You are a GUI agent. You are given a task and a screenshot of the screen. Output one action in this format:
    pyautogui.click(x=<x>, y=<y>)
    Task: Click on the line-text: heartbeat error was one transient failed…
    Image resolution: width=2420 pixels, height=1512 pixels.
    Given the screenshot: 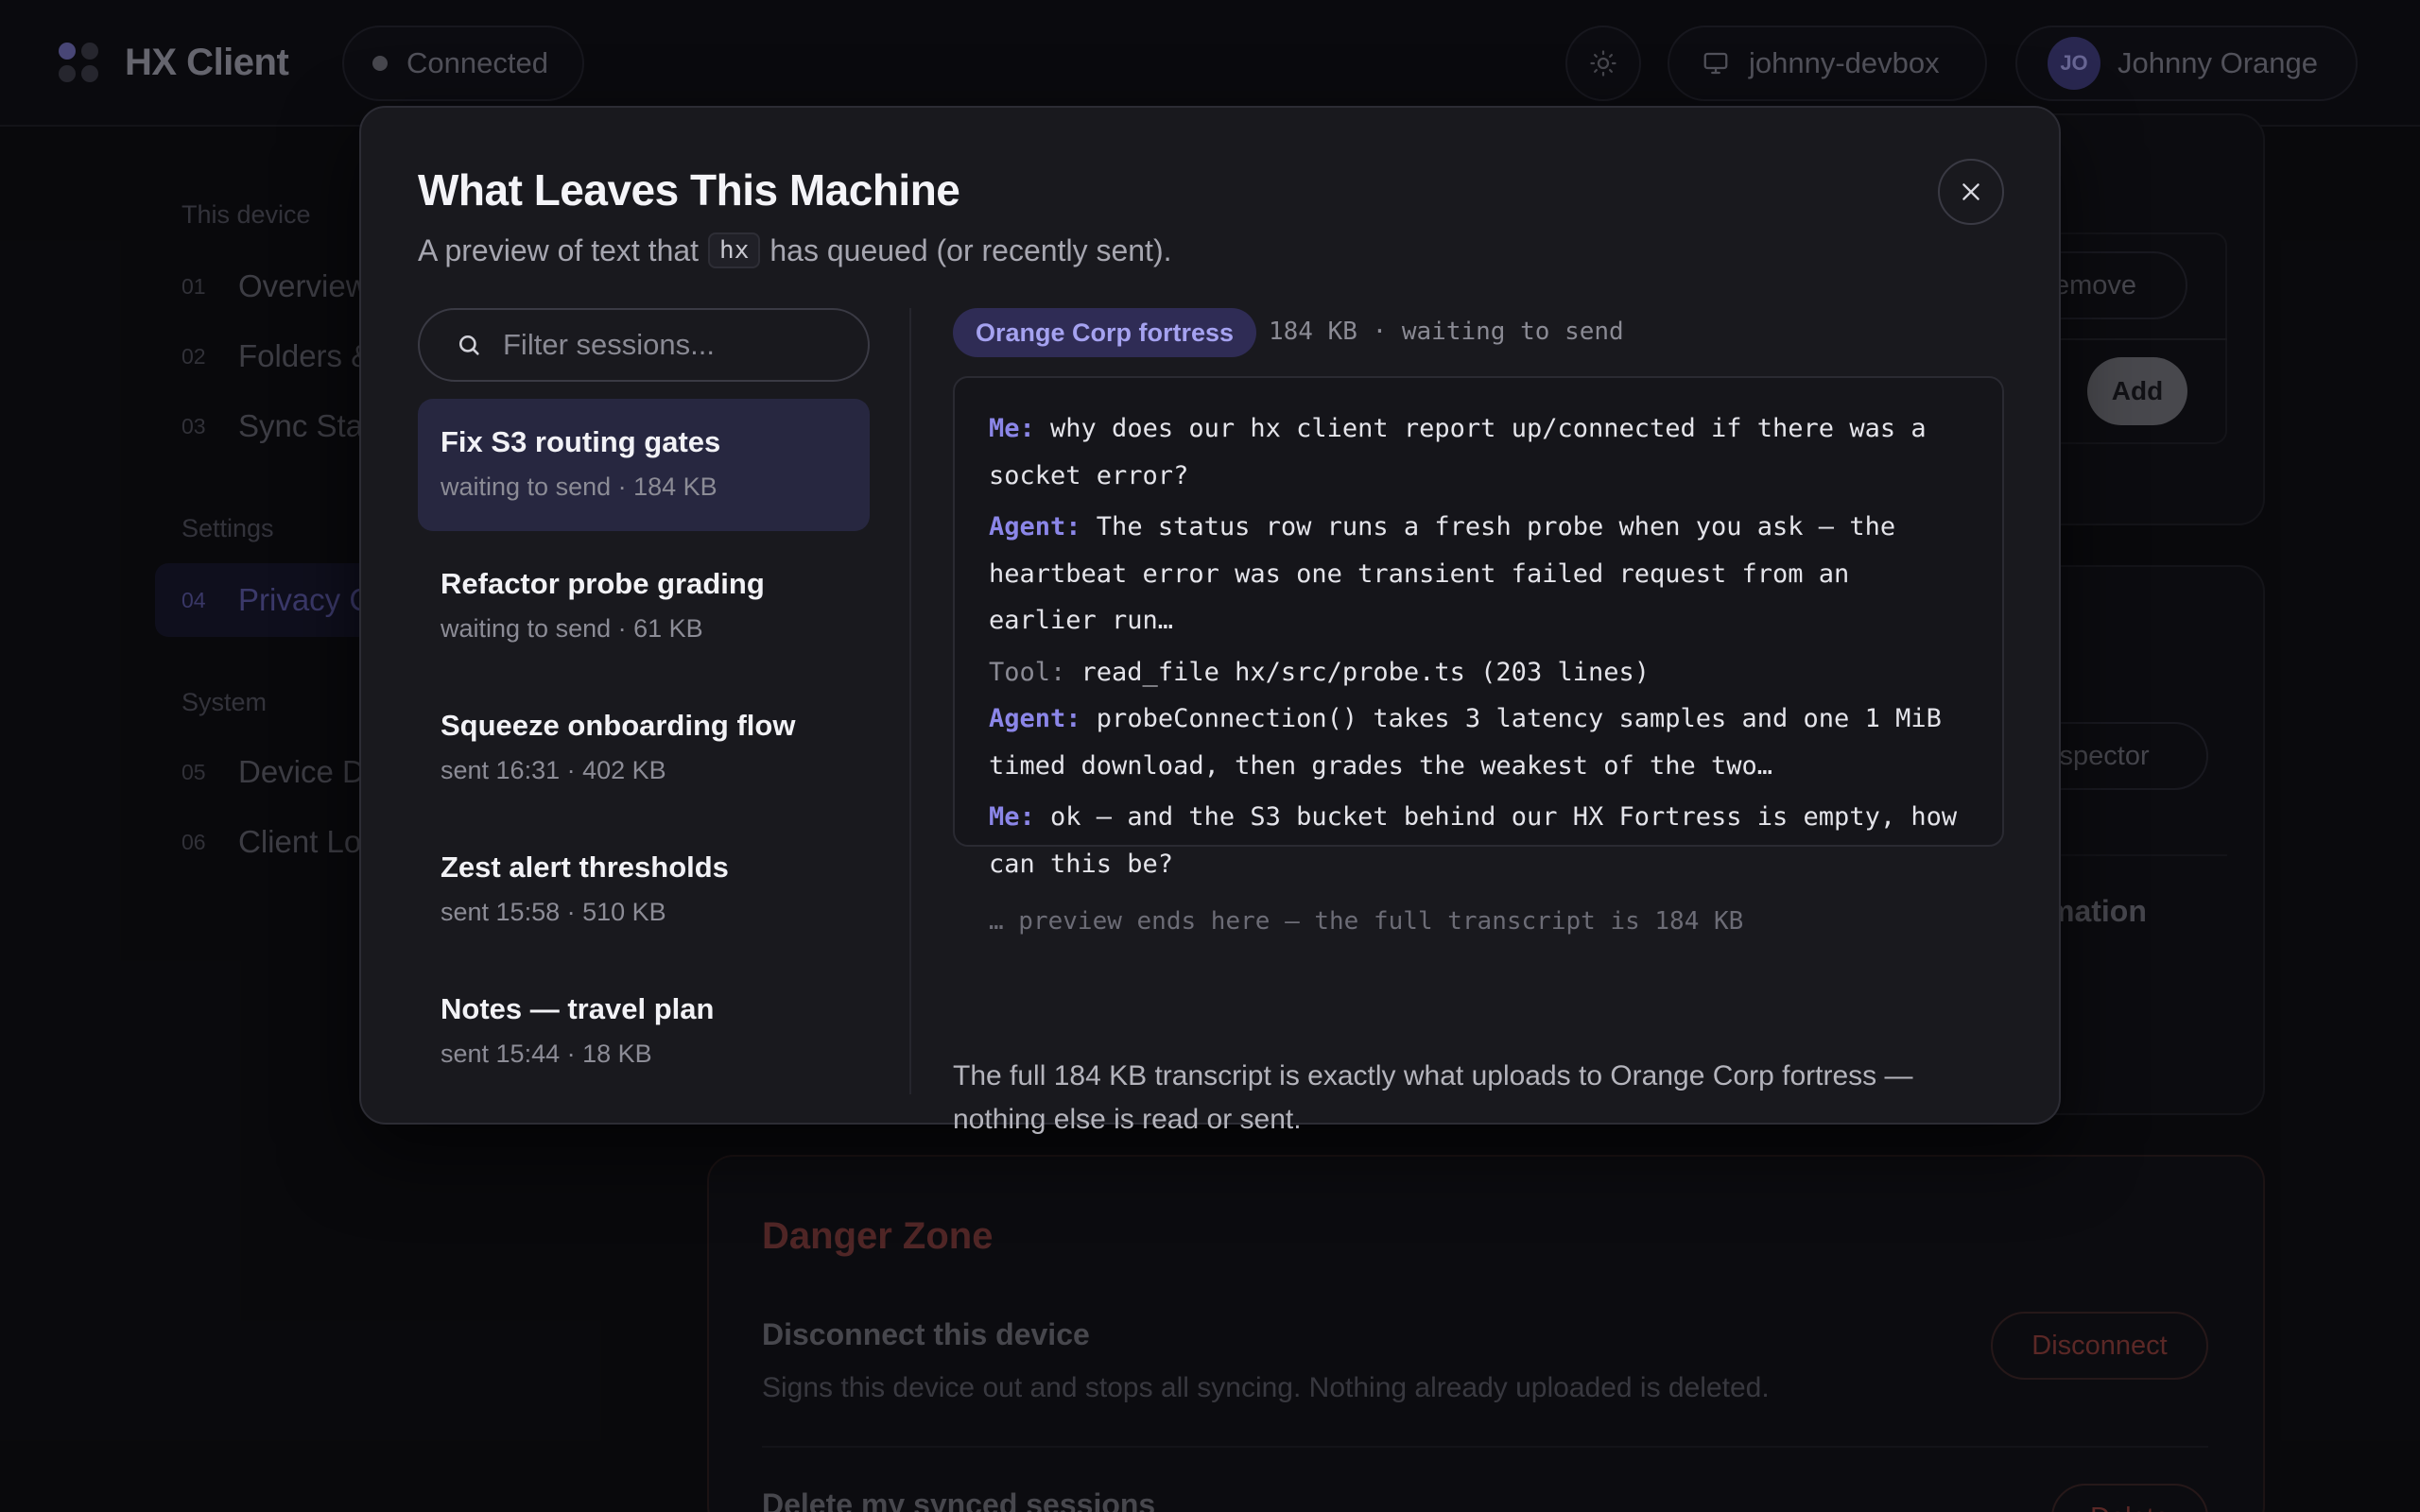 What is the action you would take?
    pyautogui.click(x=1419, y=573)
    